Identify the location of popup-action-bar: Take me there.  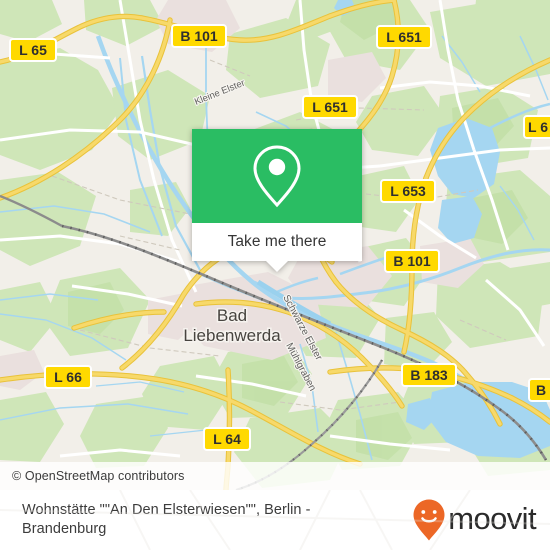
(277, 247).